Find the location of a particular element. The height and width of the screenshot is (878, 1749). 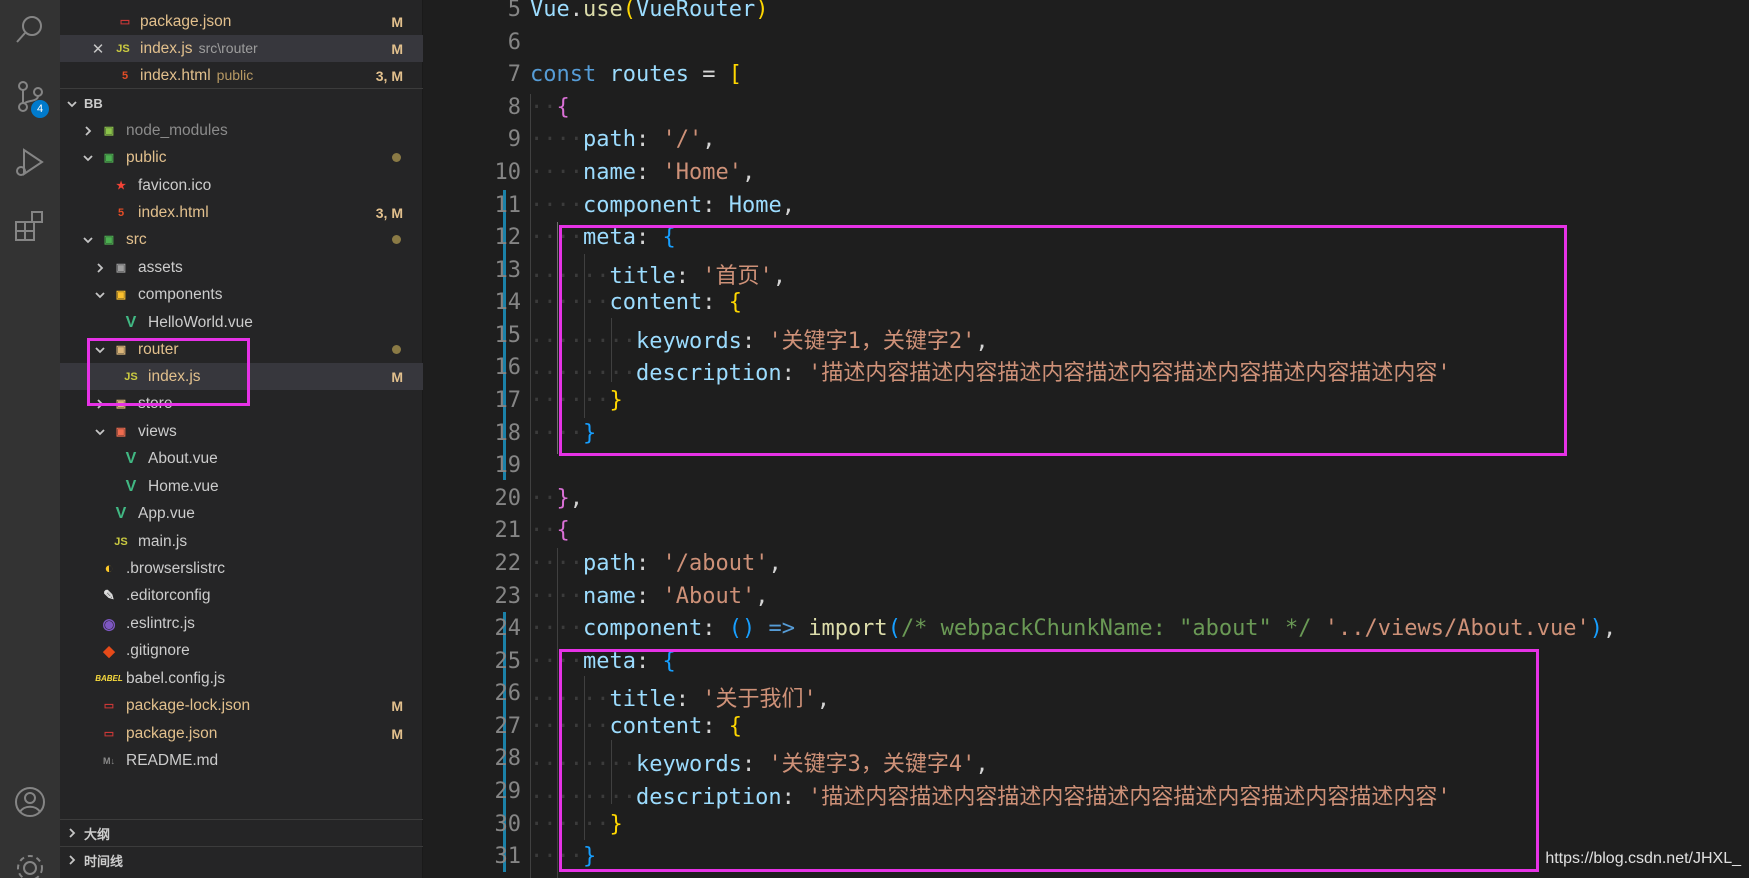

open-editor-index-js: ✕ JS index.js src\router M is located at coordinates (241, 48).